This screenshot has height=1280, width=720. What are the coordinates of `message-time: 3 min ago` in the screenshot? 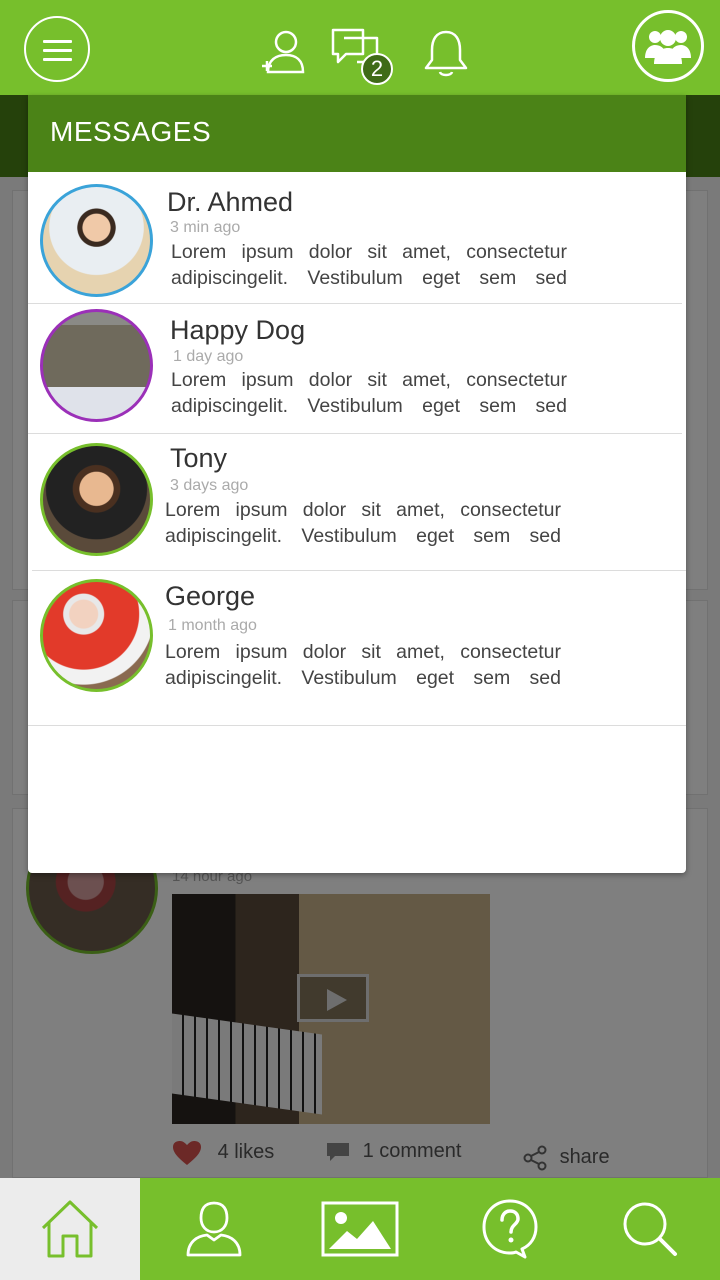 It's located at (205, 227).